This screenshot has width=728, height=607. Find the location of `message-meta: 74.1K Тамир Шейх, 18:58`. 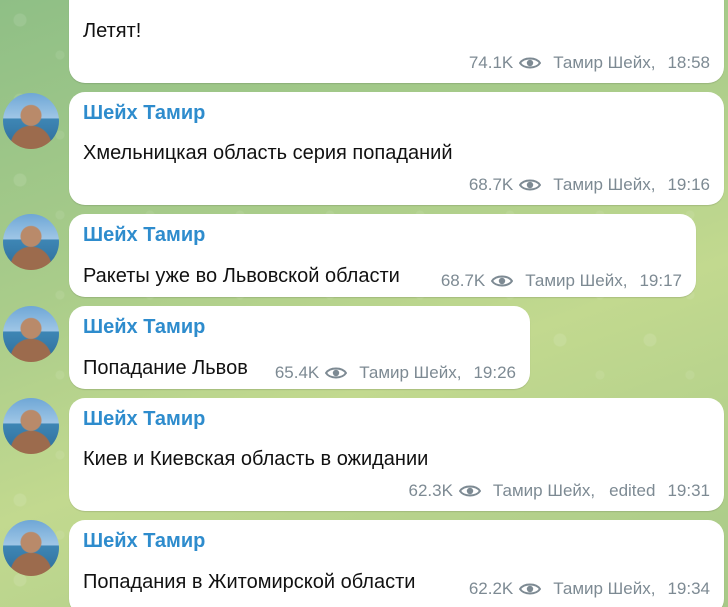

message-meta: 74.1K Тамир Шейх, 18:58 is located at coordinates (589, 63).